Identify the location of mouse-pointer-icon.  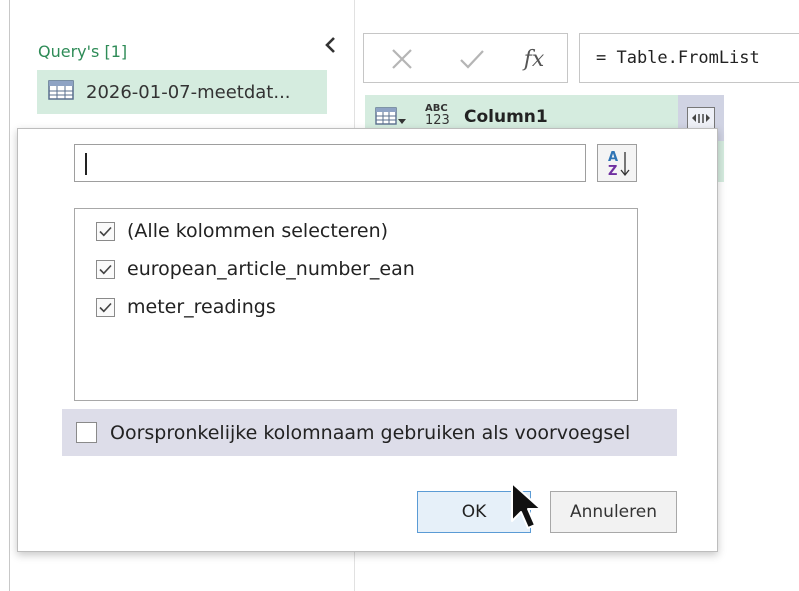
(528, 508).